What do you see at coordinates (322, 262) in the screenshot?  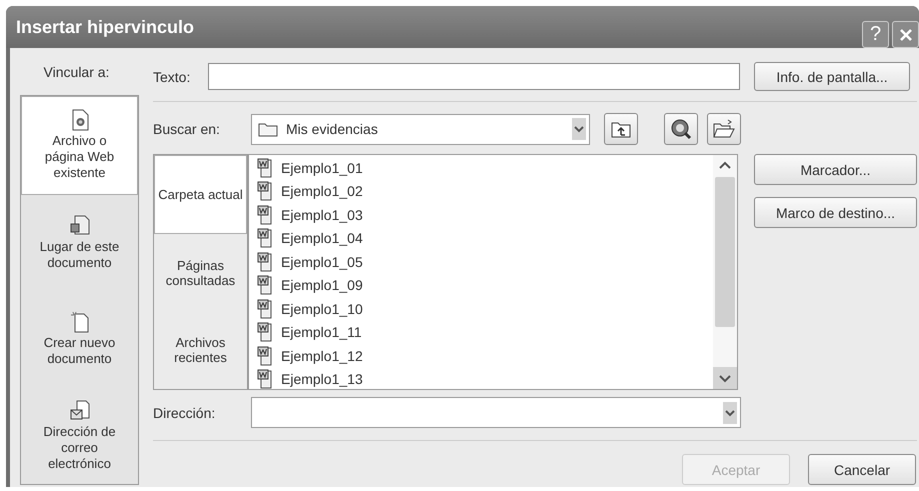 I see `file-name: Ejemplo1_05` at bounding box center [322, 262].